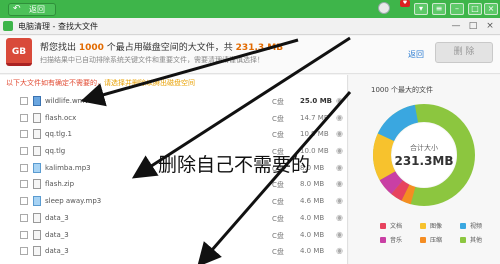 This screenshot has height=264, width=500. I want to click on legend-image: 图像, so click(431, 225).